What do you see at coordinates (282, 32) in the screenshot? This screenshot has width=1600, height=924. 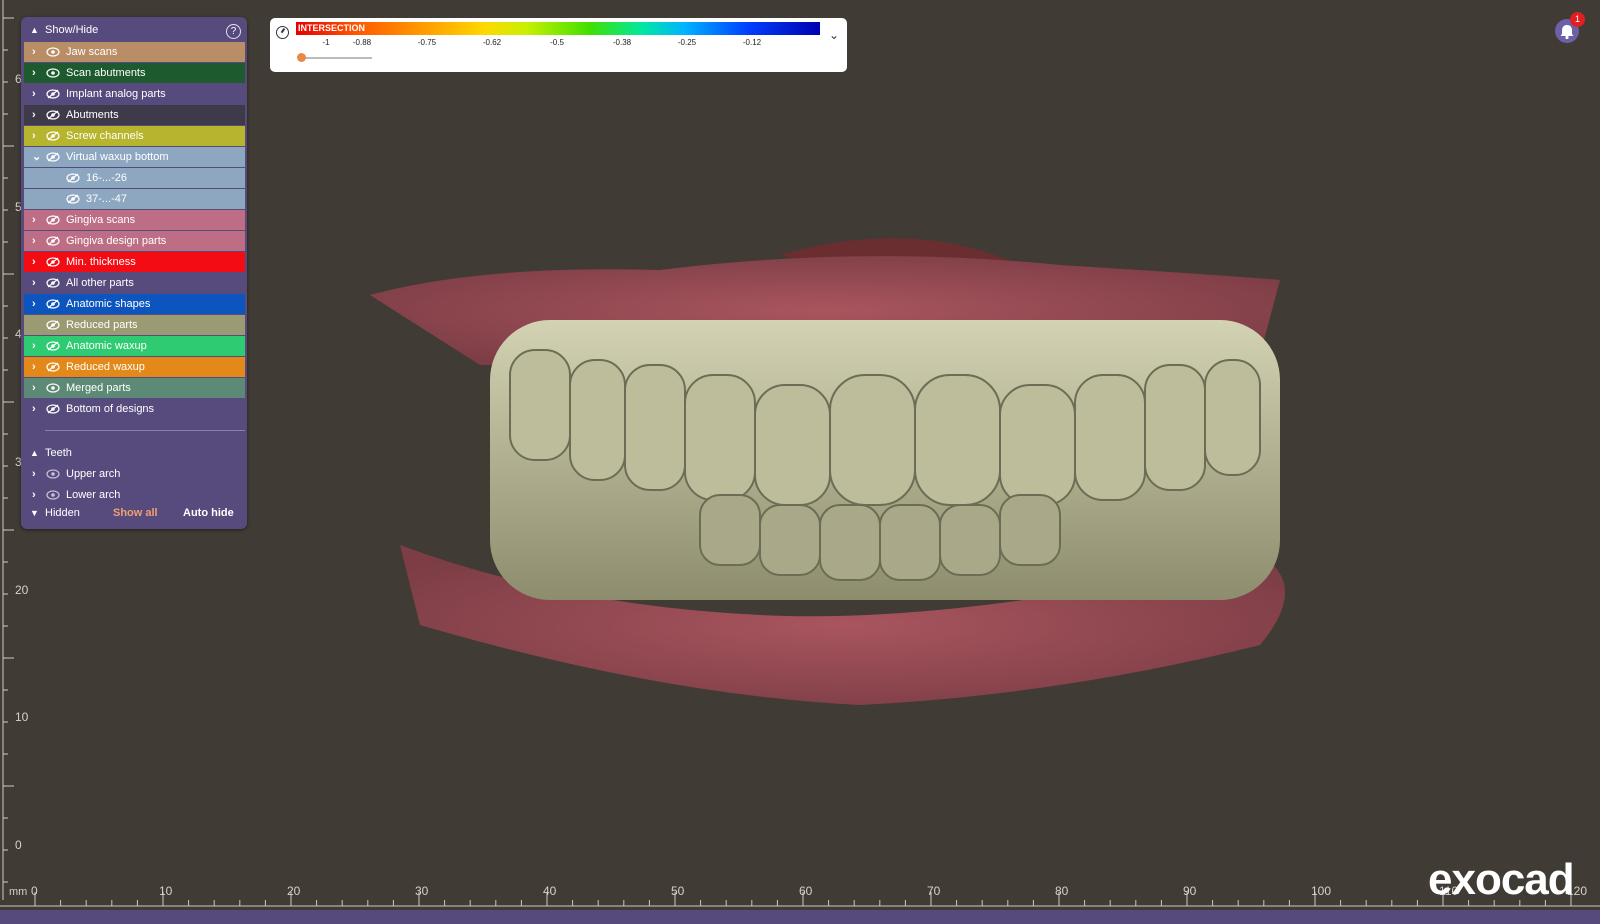 I see `gauge-icon` at bounding box center [282, 32].